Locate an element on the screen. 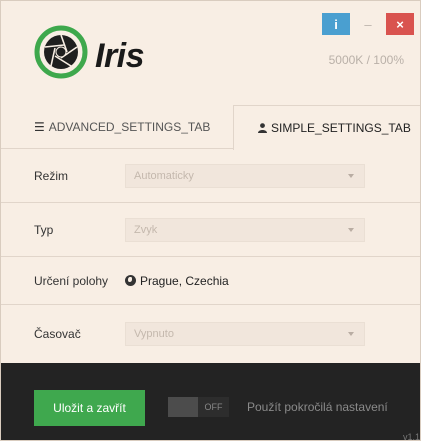 The width and height of the screenshot is (421, 441). timer-row: Časovač Vypnuto is located at coordinates (210, 334).